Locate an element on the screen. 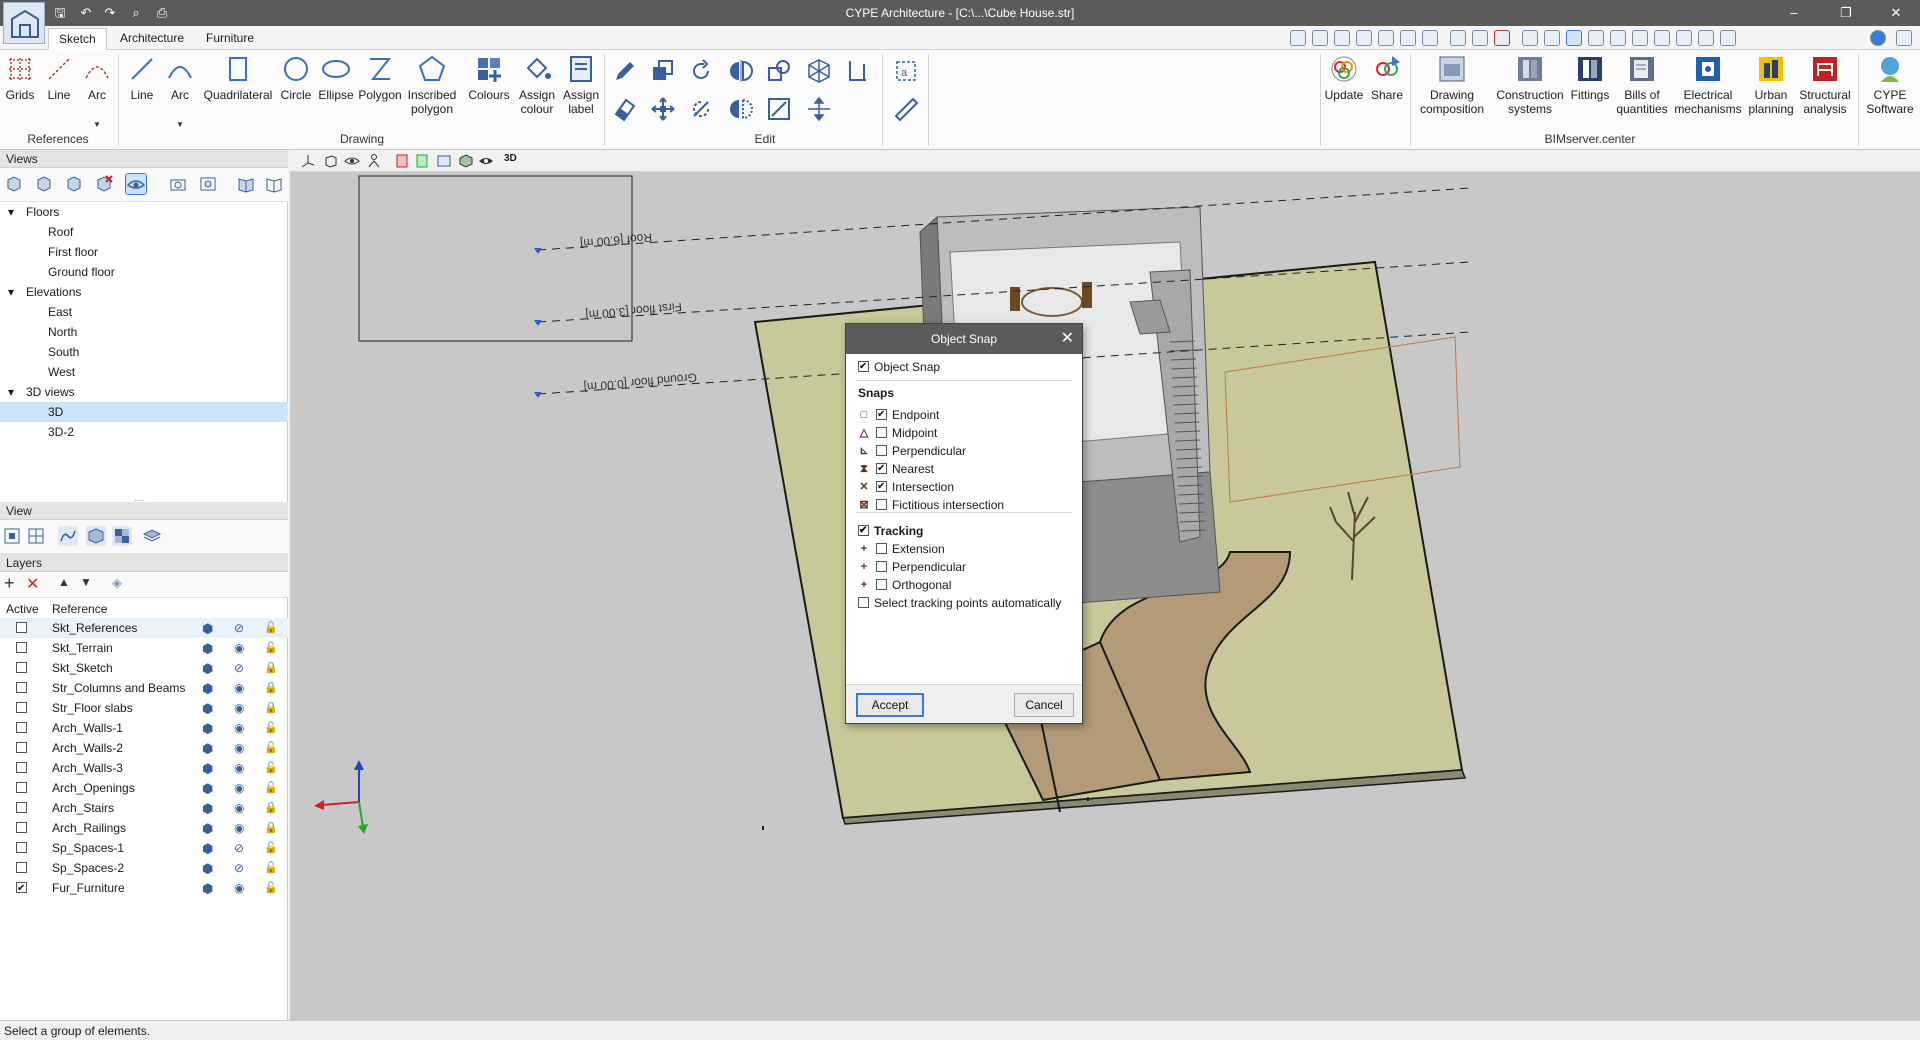  assign-label-button: Assign label is located at coordinates (581, 85).